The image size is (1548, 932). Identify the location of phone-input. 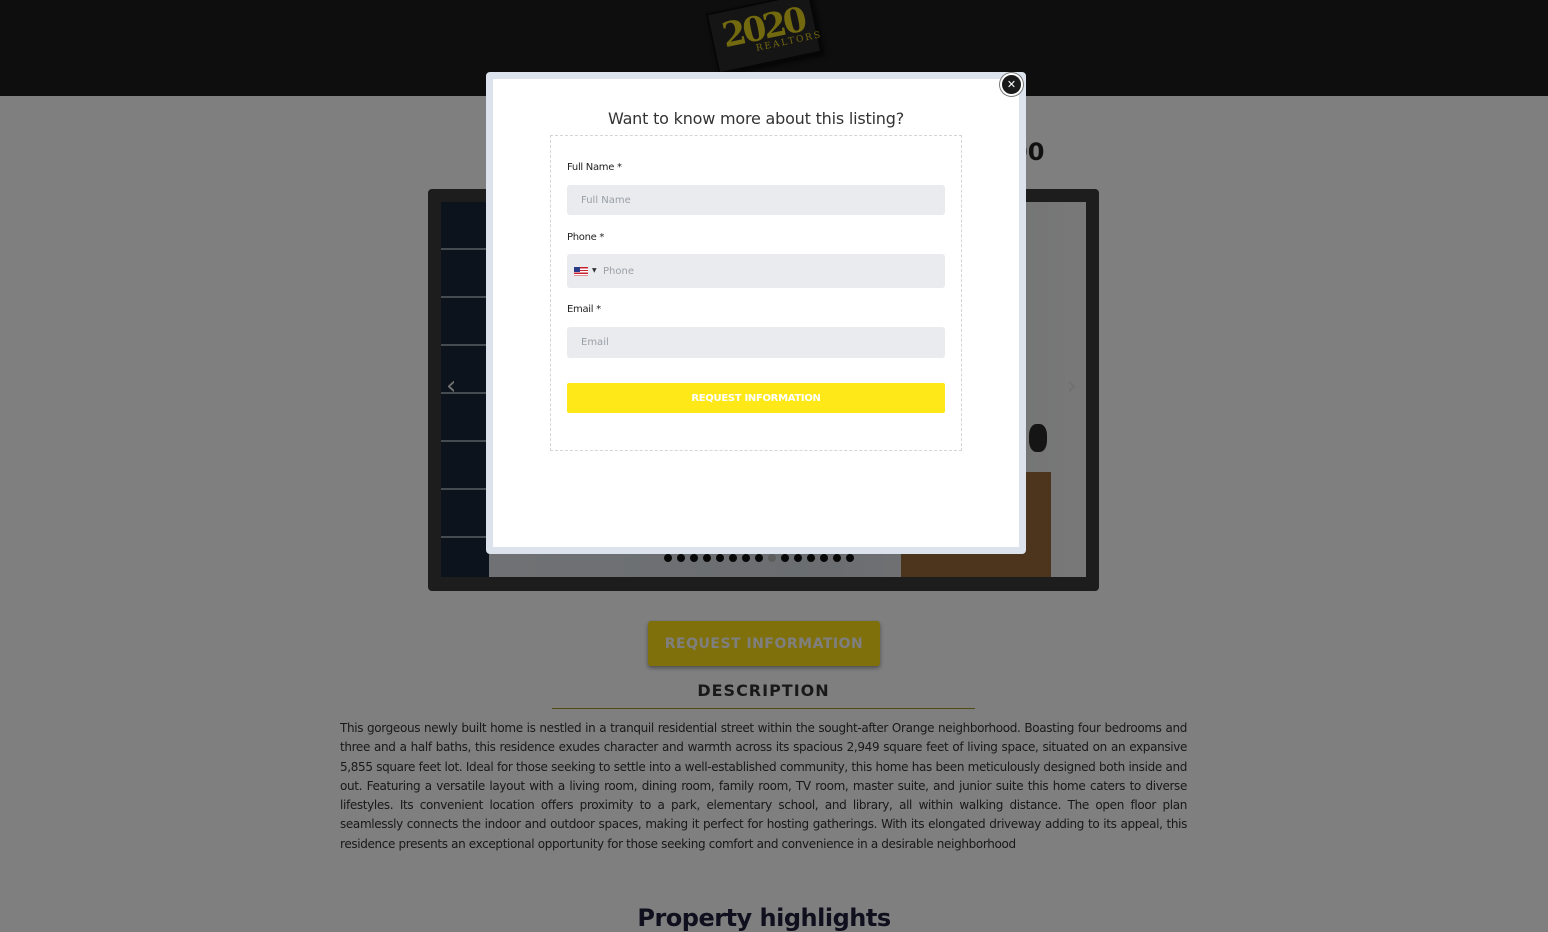
(773, 271).